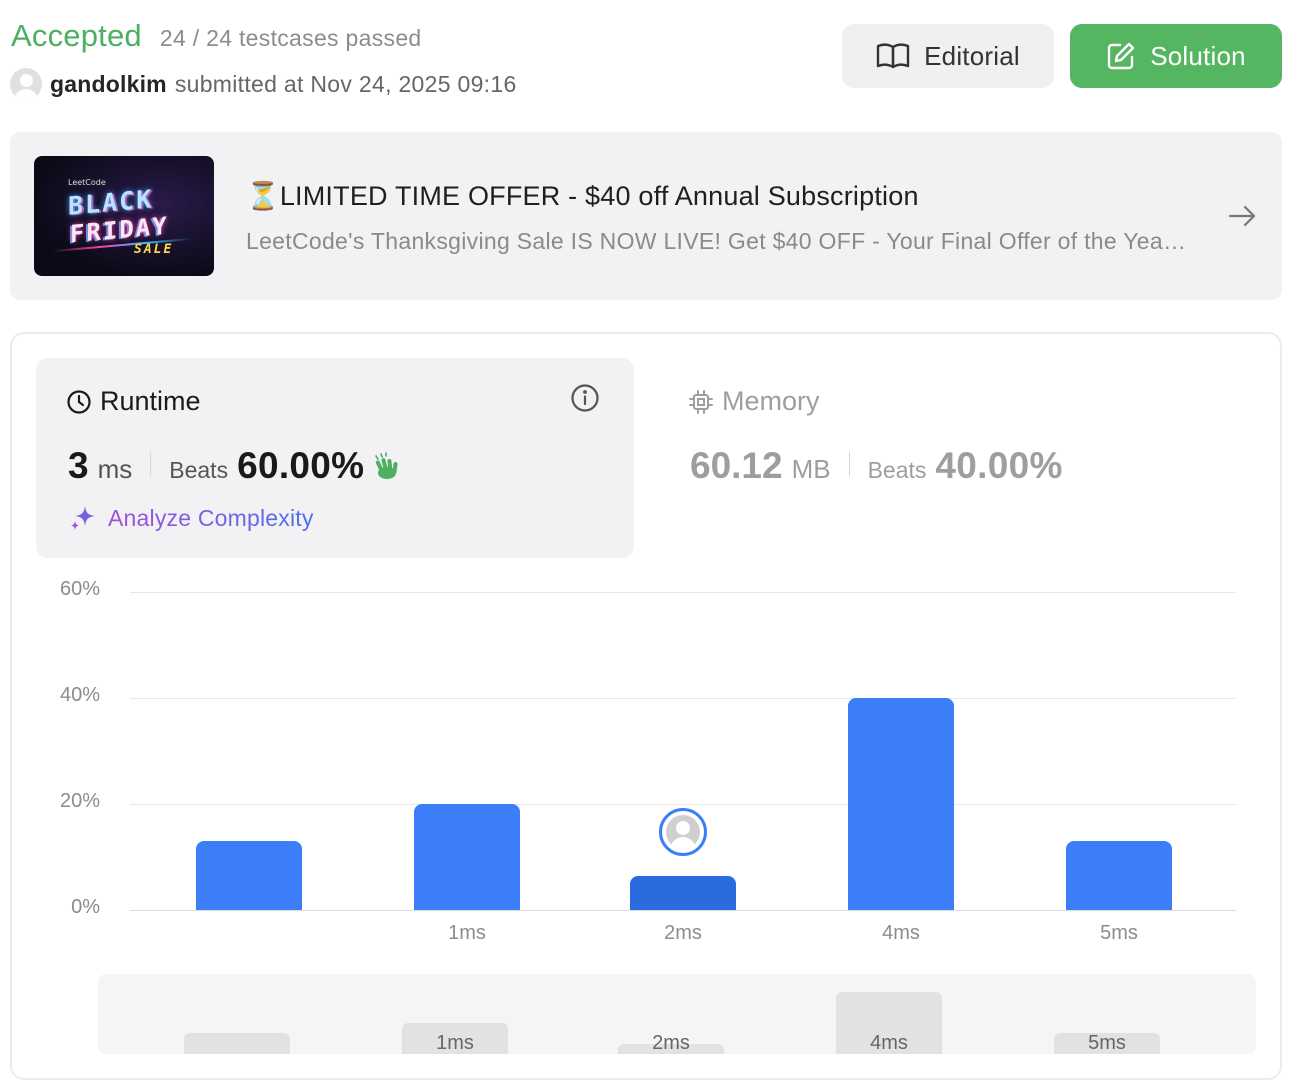 This screenshot has width=1300, height=1088. Describe the element at coordinates (79, 695) in the screenshot. I see `y-tick-label: 40%` at that location.